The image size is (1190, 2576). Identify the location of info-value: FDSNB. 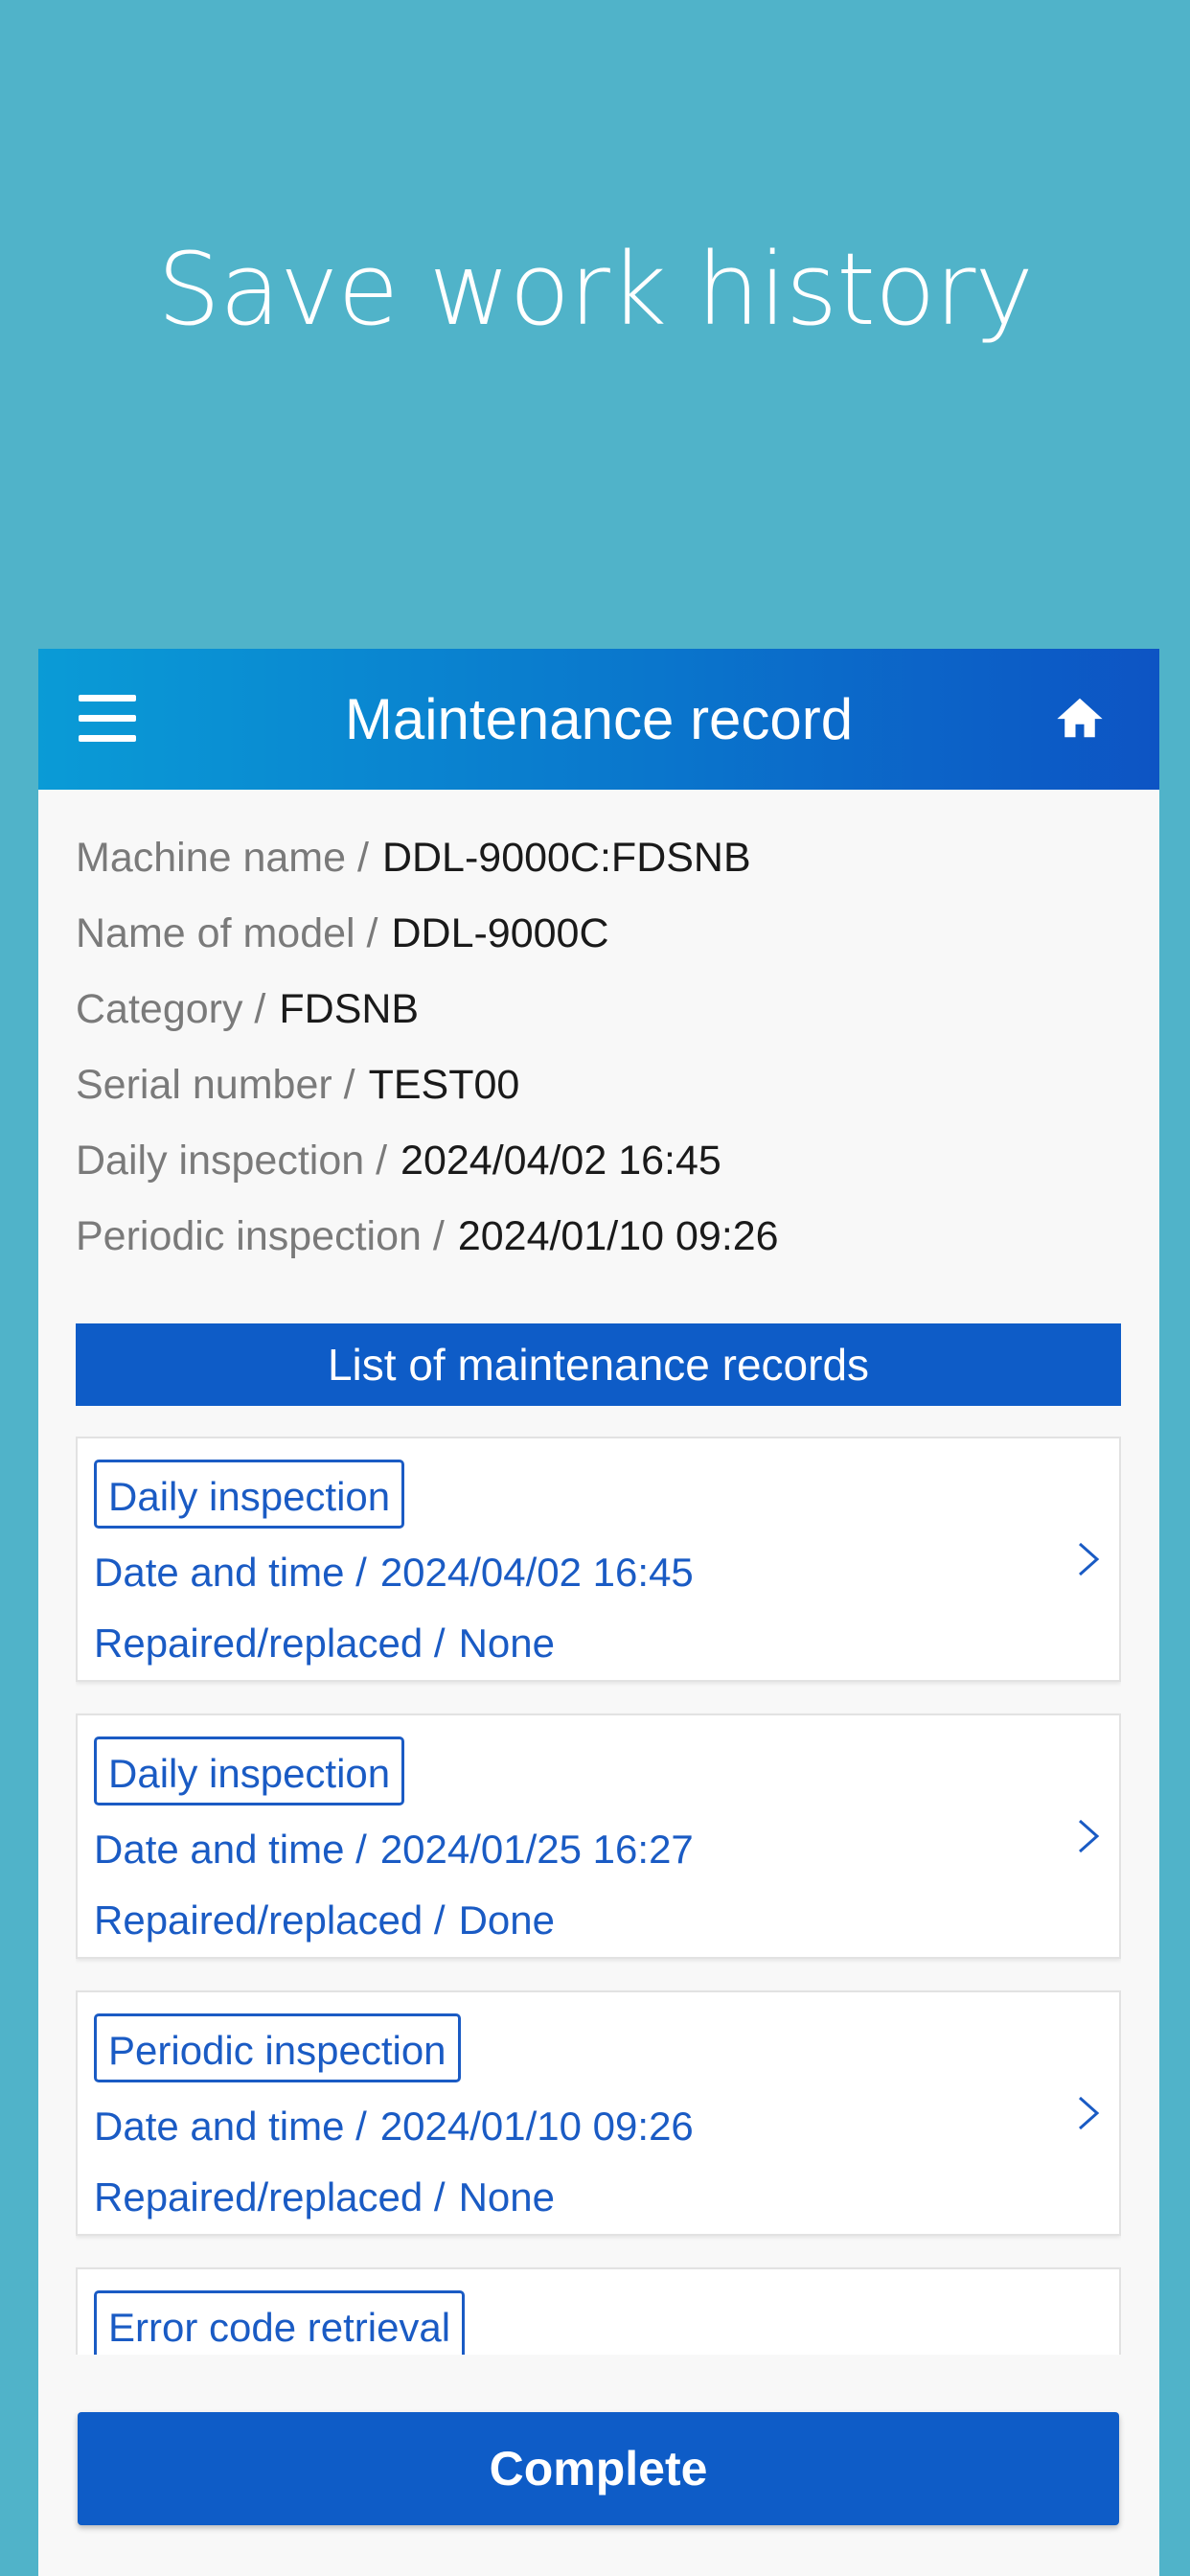
(350, 1009).